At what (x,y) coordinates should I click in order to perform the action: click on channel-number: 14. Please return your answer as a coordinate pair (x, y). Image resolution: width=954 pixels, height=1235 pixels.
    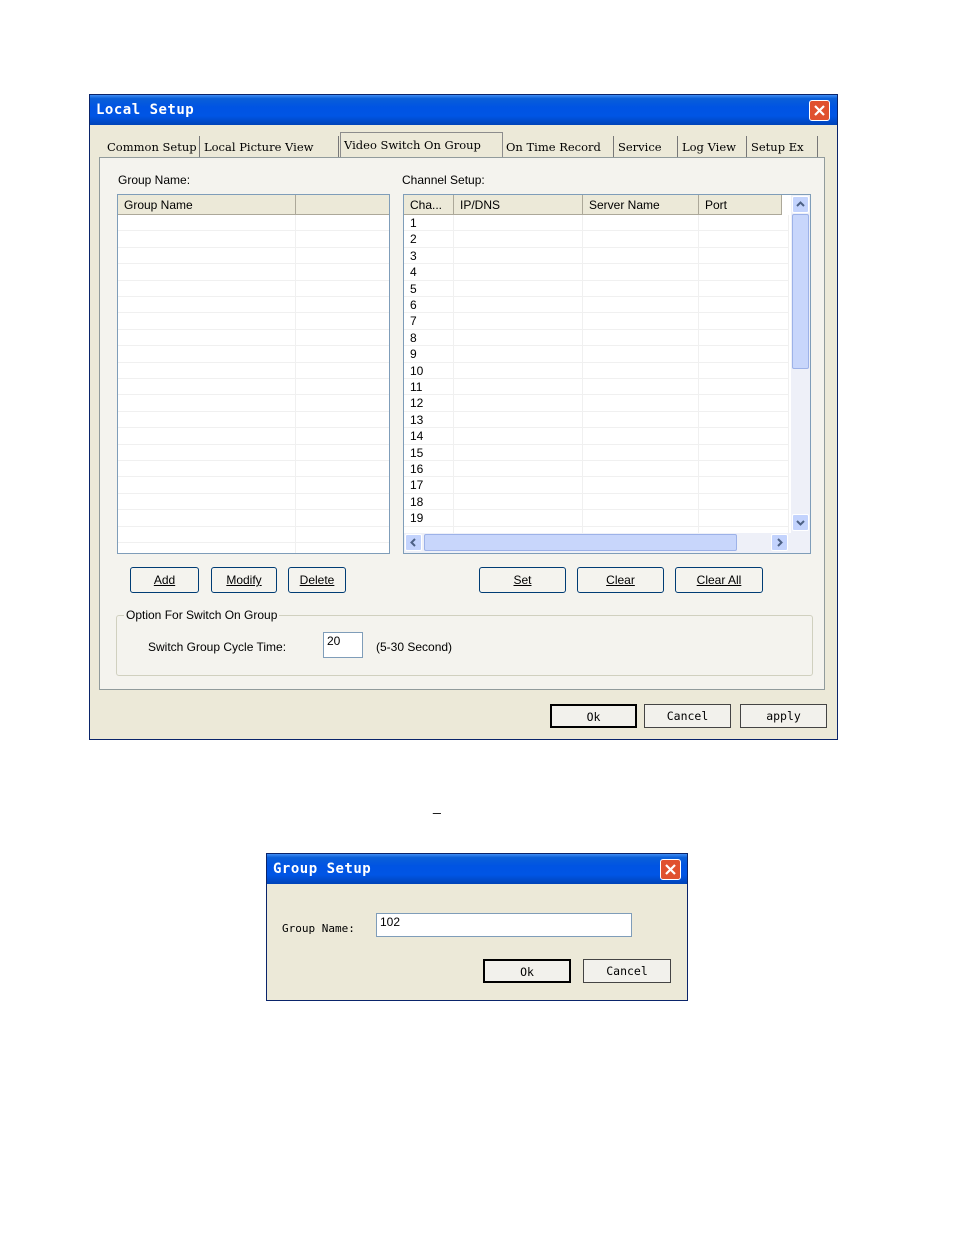
    Looking at the image, I should click on (417, 436).